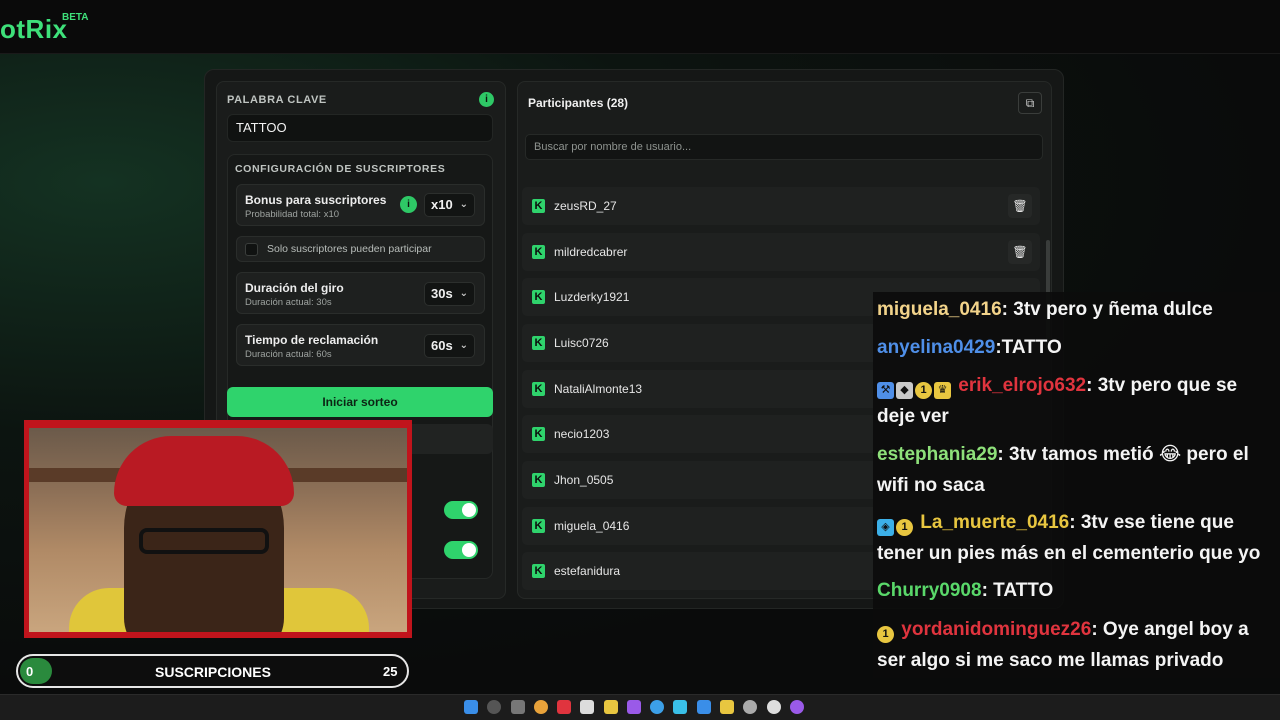  I want to click on participant-name: miguela_0416, so click(592, 526).